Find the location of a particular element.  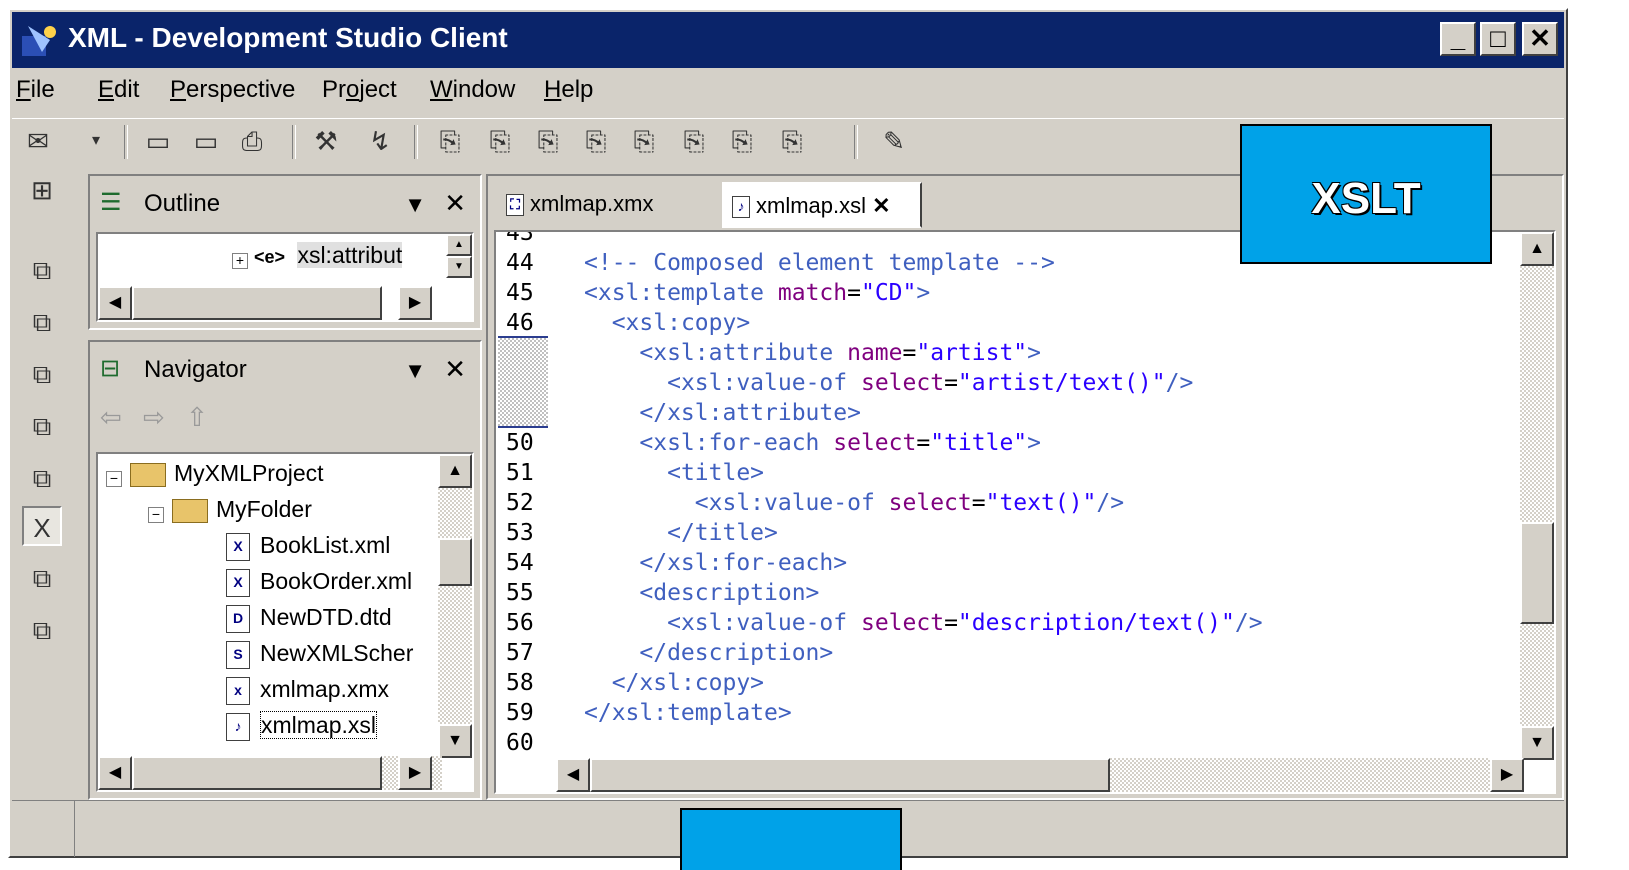

xsl-debug-icon: ⎘ is located at coordinates (742, 141).